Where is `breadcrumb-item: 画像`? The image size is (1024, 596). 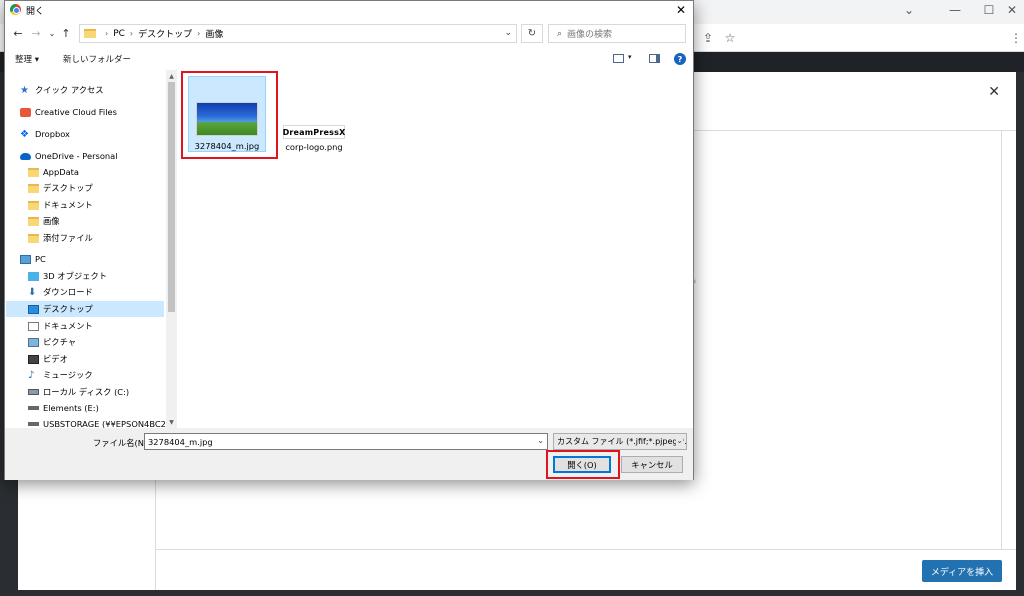
breadcrumb-item: 画像 is located at coordinates (214, 33).